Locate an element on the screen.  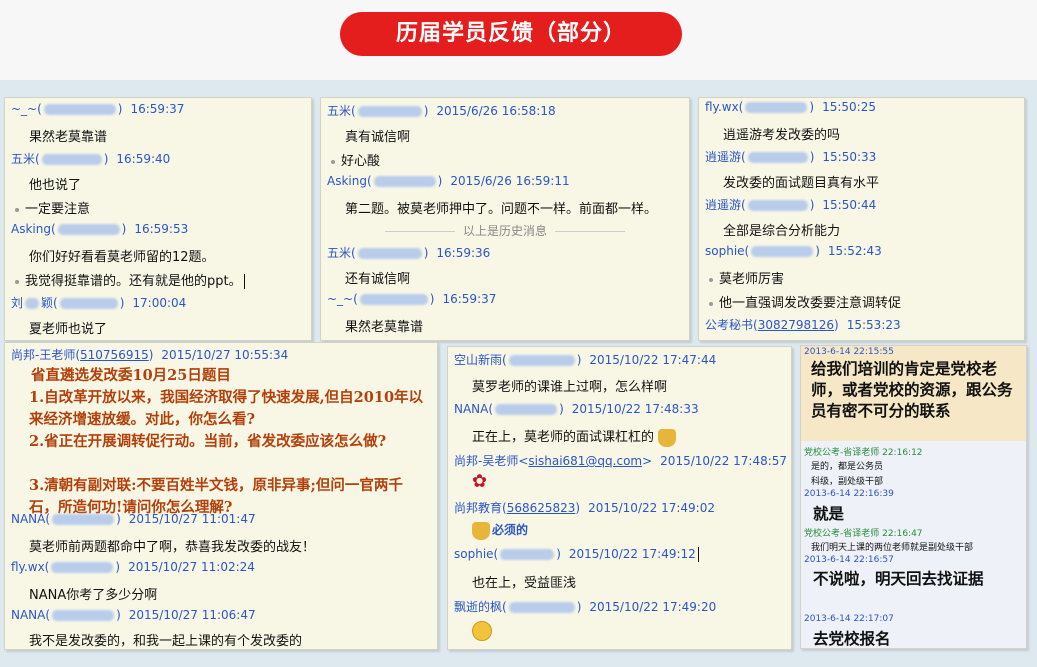
message-text: 科级，副处级干部 is located at coordinates (847, 482).